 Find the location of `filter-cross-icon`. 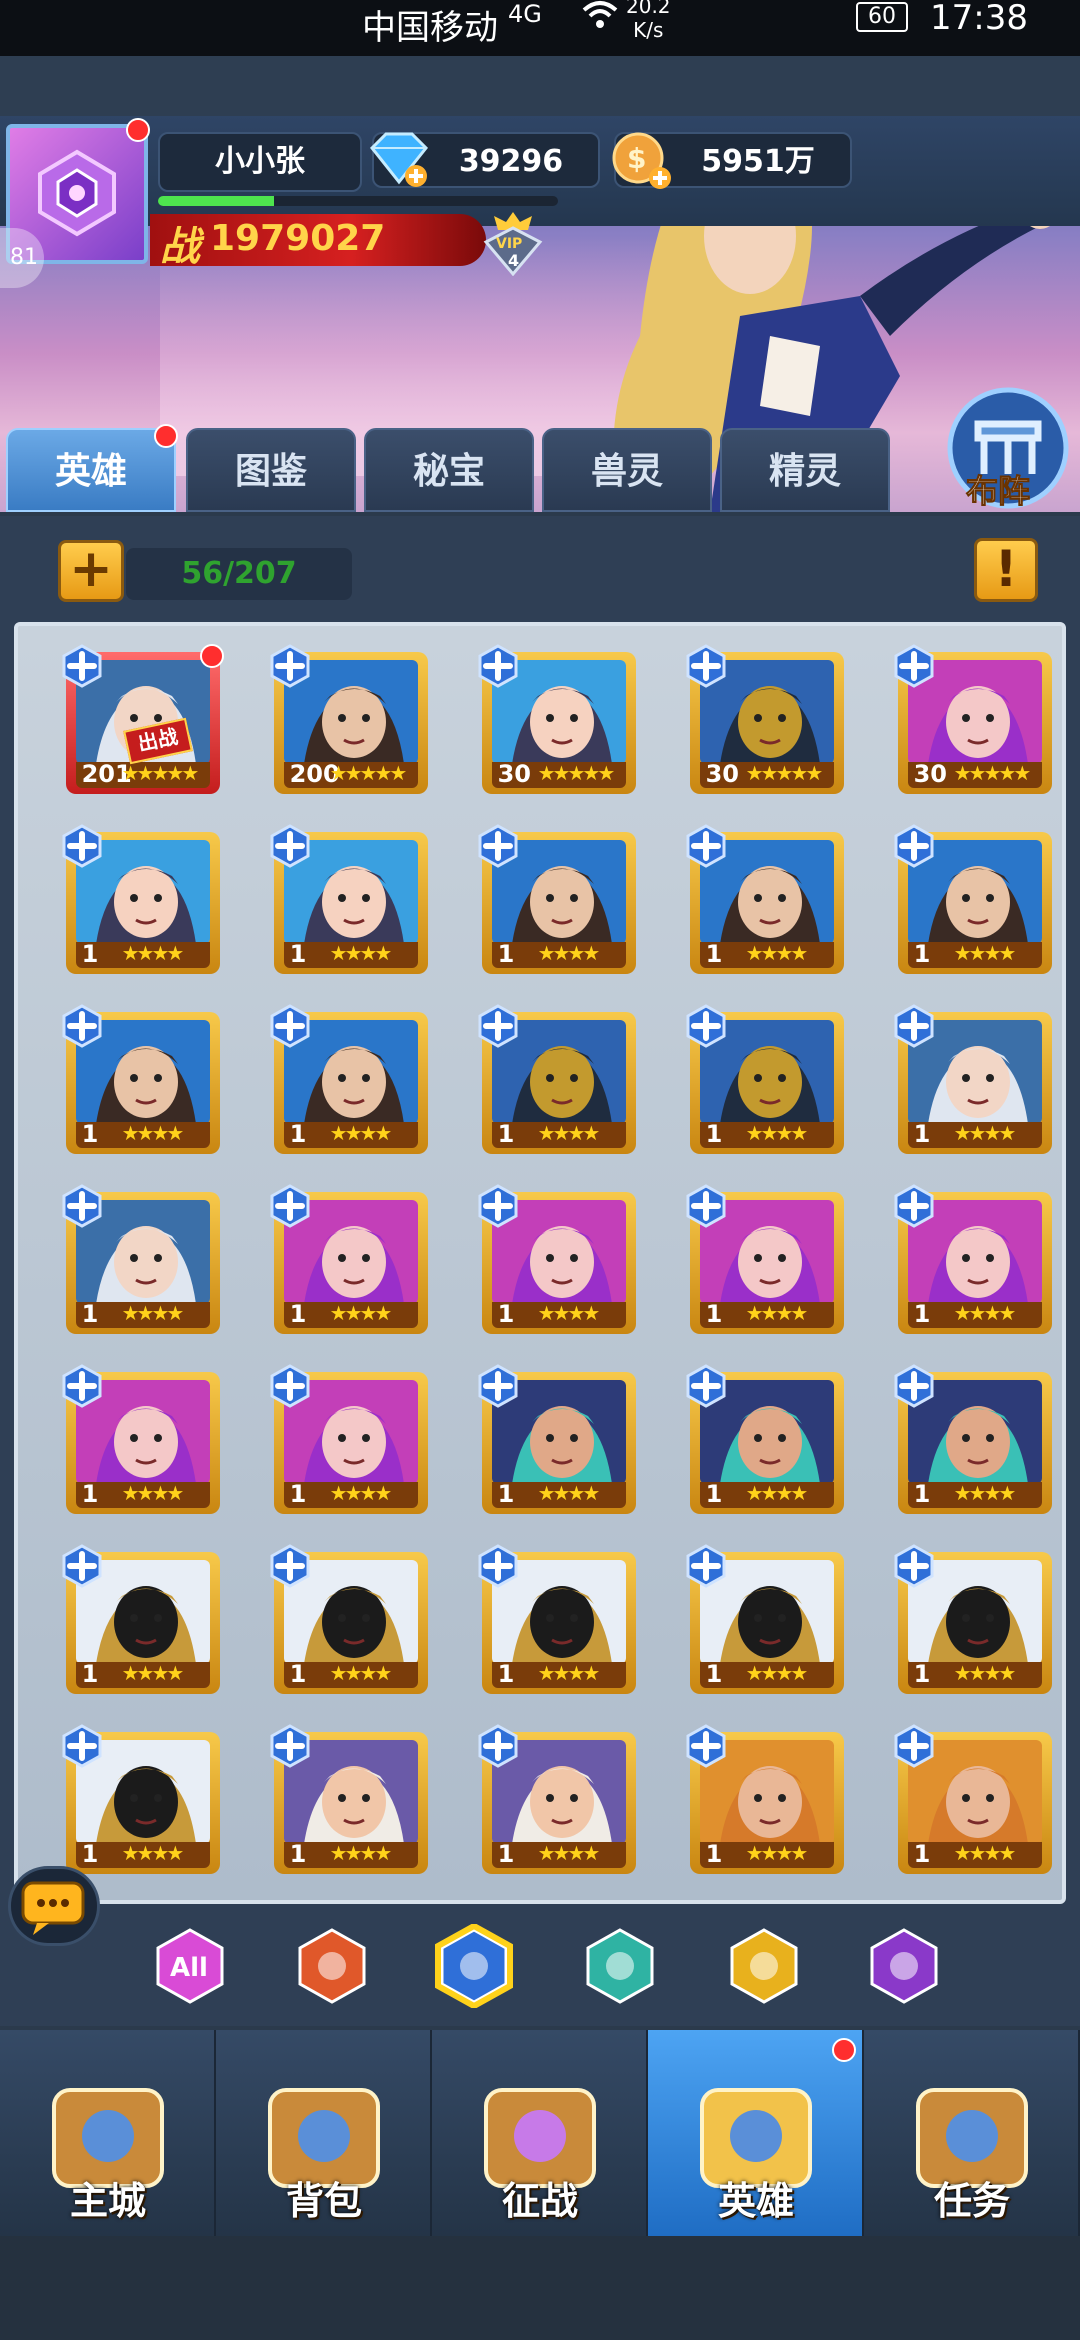

filter-cross-icon is located at coordinates (474, 1966).